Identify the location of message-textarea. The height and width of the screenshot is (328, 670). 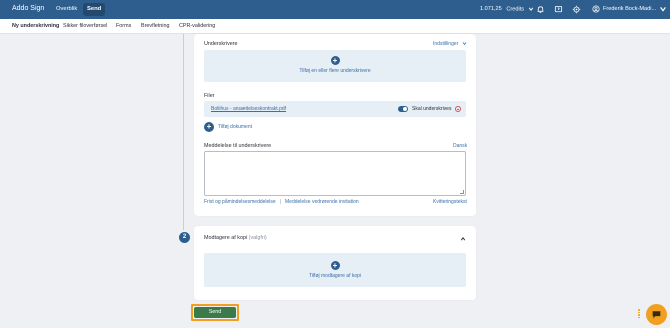
(335, 173).